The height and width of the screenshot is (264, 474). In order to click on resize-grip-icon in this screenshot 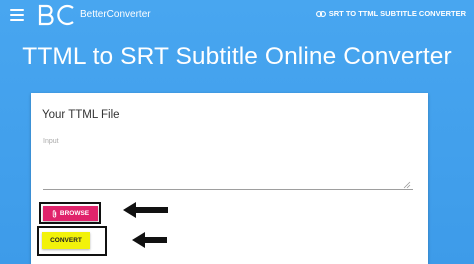, I will do `click(407, 185)`.